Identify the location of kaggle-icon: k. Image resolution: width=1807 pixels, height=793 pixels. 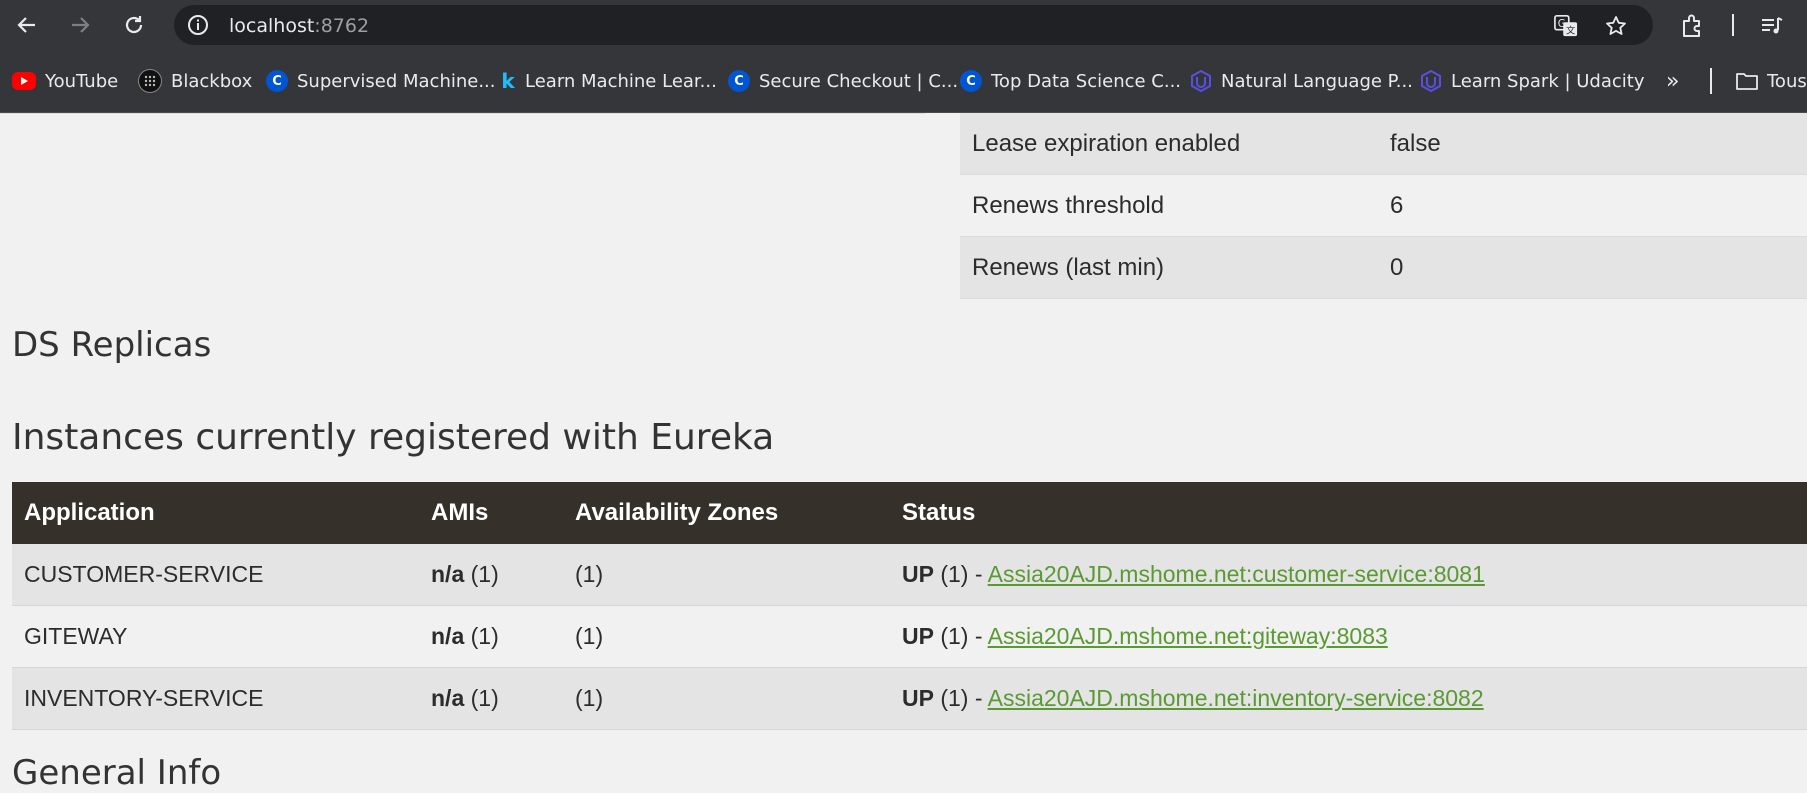
(508, 81).